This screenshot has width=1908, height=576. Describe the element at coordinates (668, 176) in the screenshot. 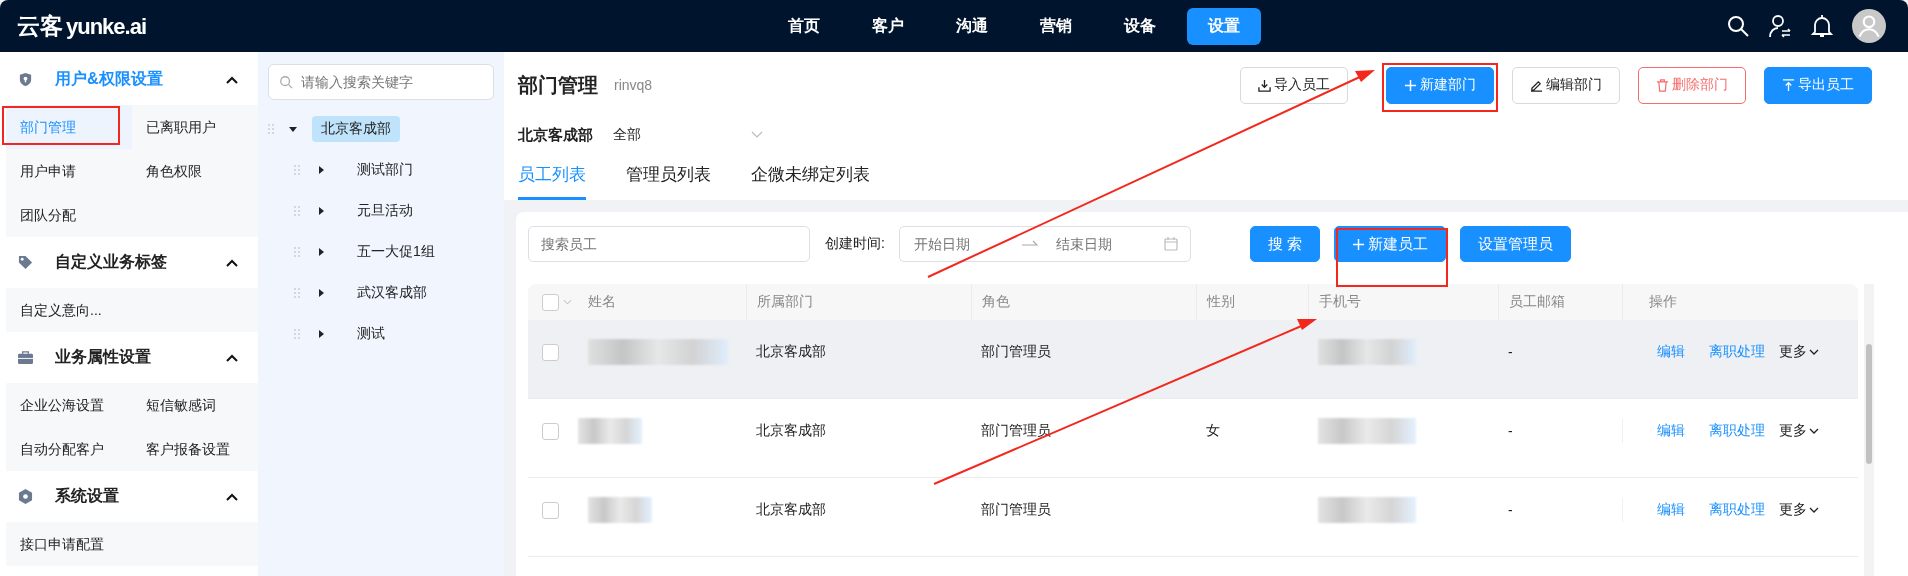

I see `tab: 管理员列表` at that location.